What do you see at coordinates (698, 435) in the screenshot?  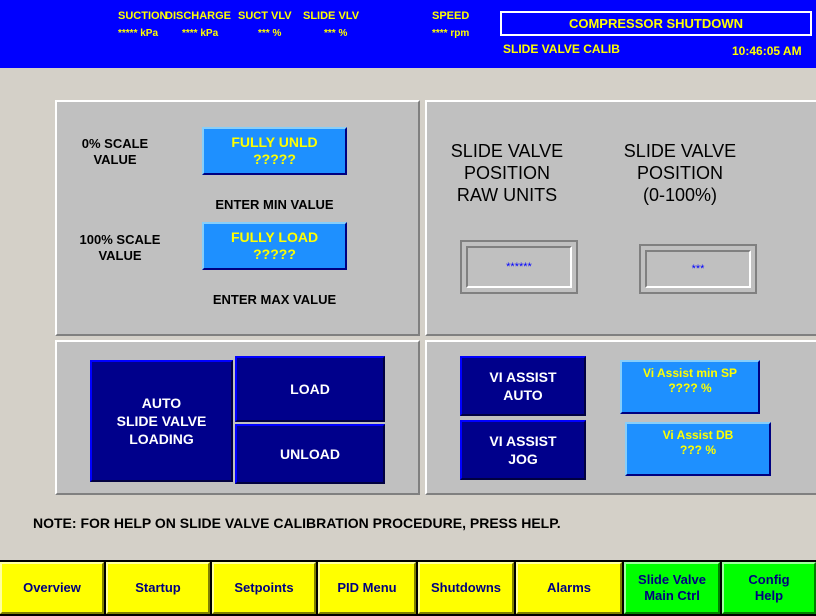 I see `vi-assist-db-label: Vi Assist DB` at bounding box center [698, 435].